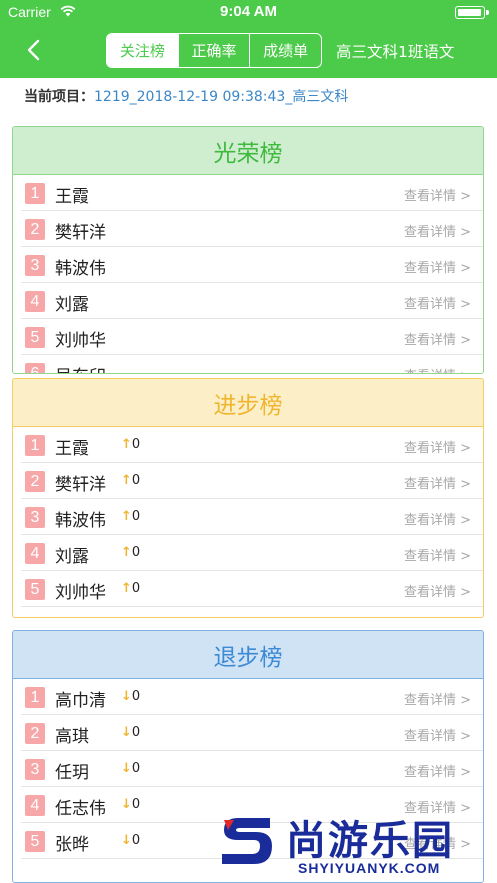 The image size is (497, 883). Describe the element at coordinates (252, 517) in the screenshot. I see `list-item: 3 韩波伟 ↑0 查看详情 >` at that location.